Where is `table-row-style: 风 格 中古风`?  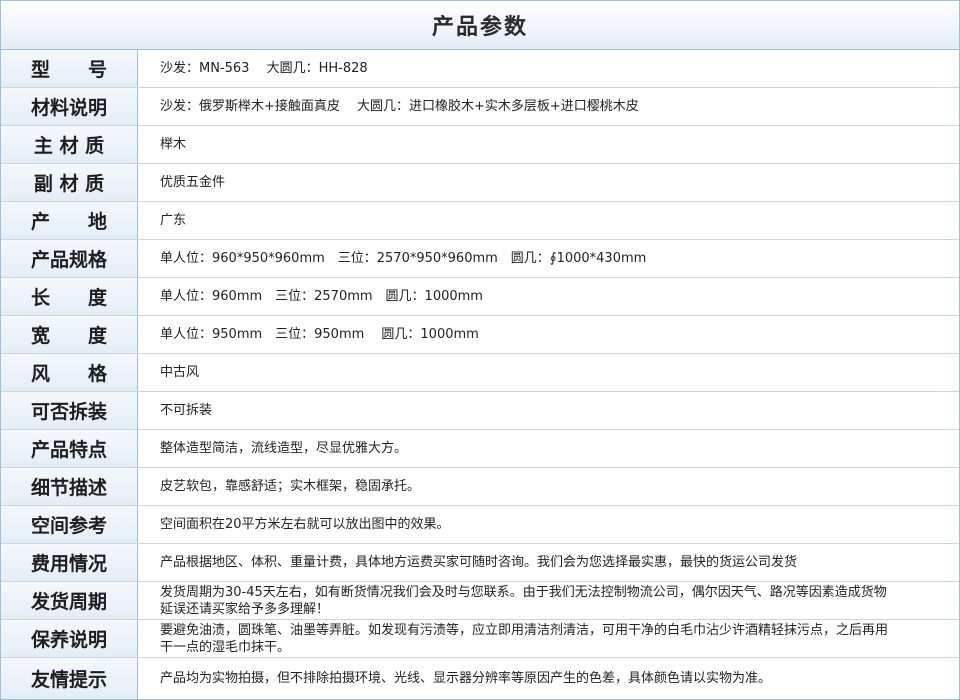
table-row-style: 风 格 中古风 is located at coordinates (480, 373).